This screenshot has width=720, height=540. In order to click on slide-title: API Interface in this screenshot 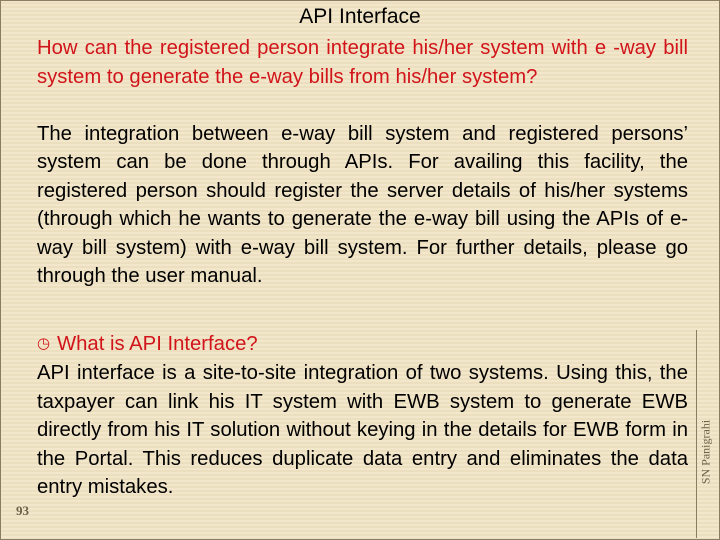, I will do `click(360, 16)`.